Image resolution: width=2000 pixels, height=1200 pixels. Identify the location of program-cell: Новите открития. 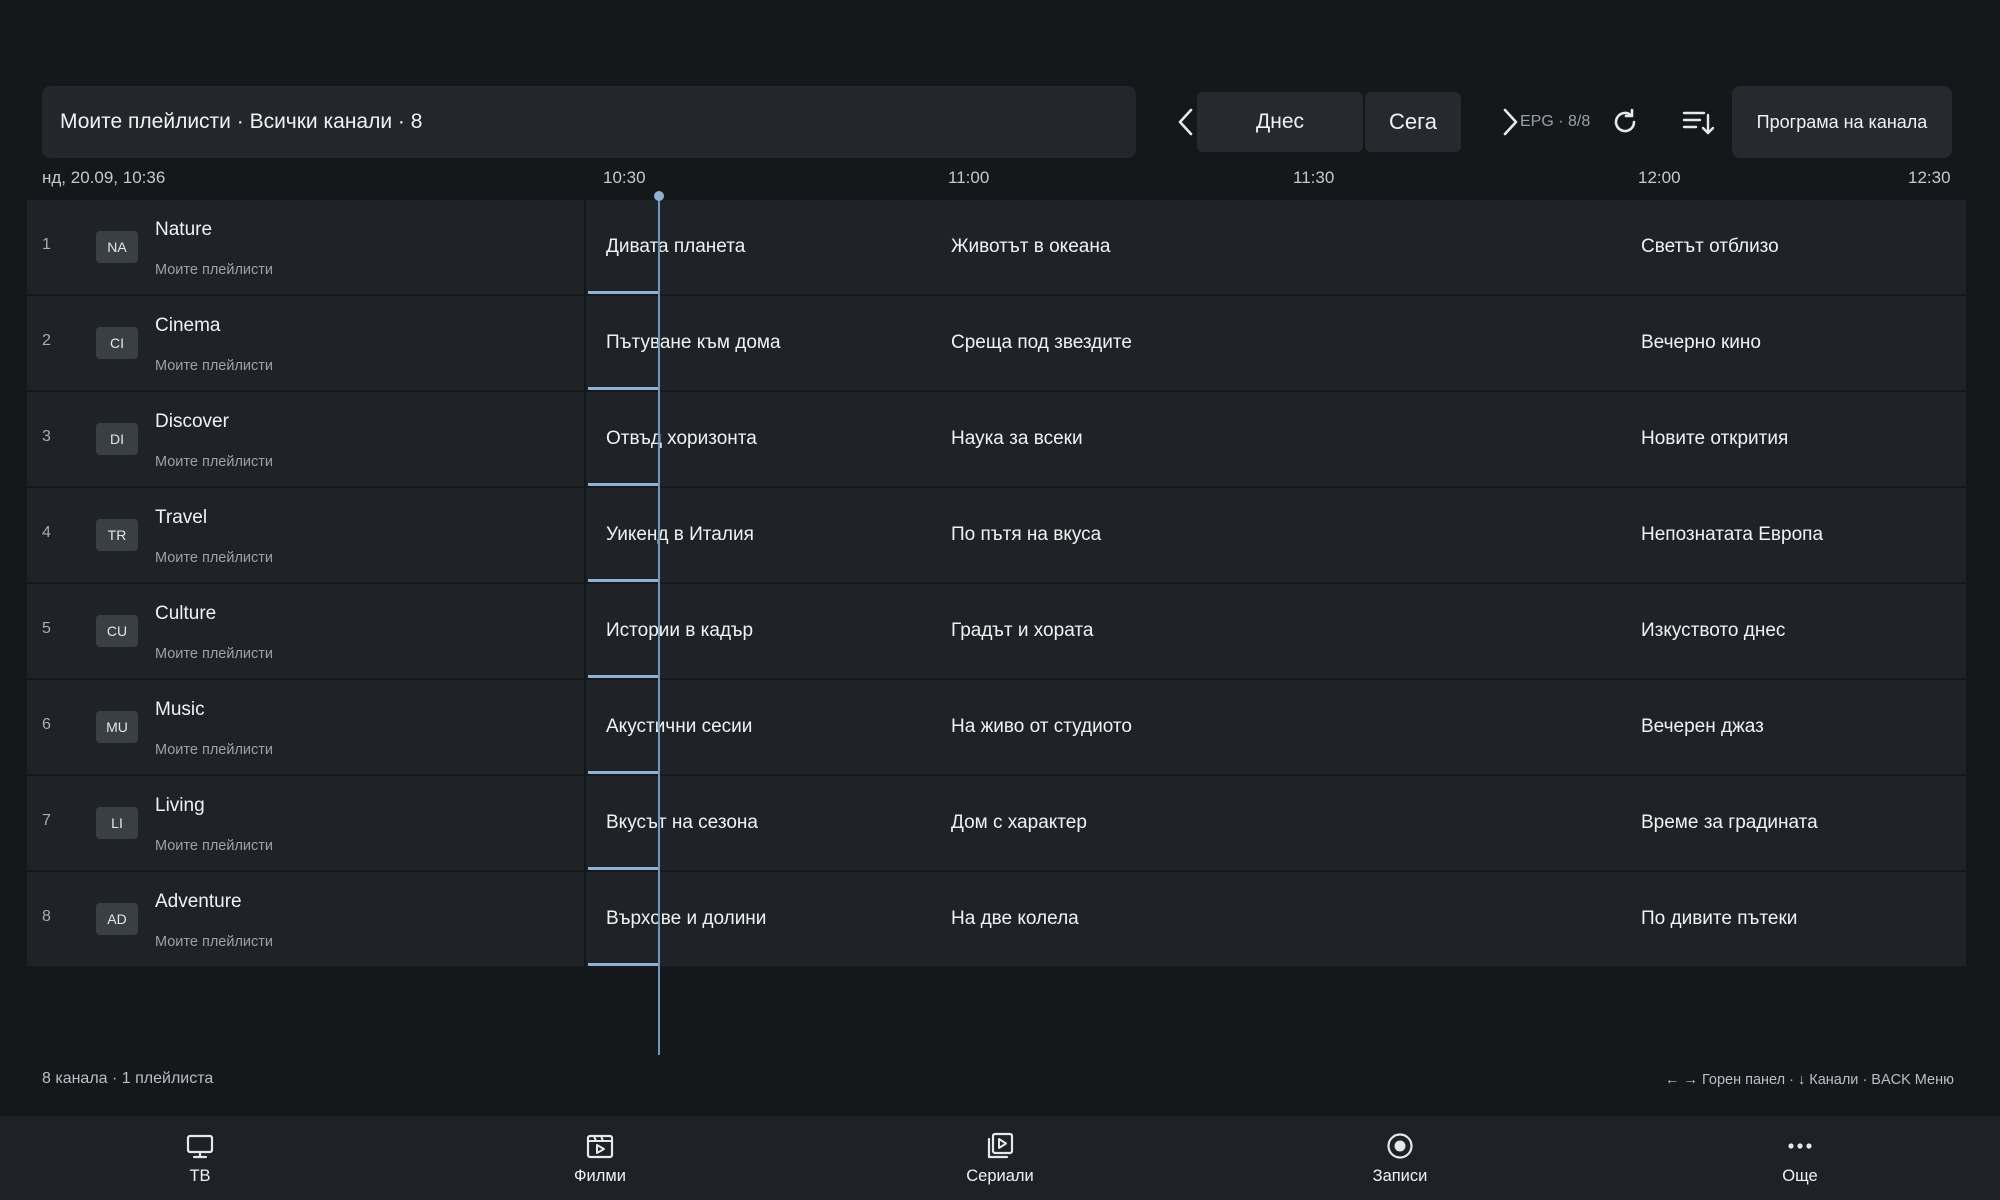
(1794, 439).